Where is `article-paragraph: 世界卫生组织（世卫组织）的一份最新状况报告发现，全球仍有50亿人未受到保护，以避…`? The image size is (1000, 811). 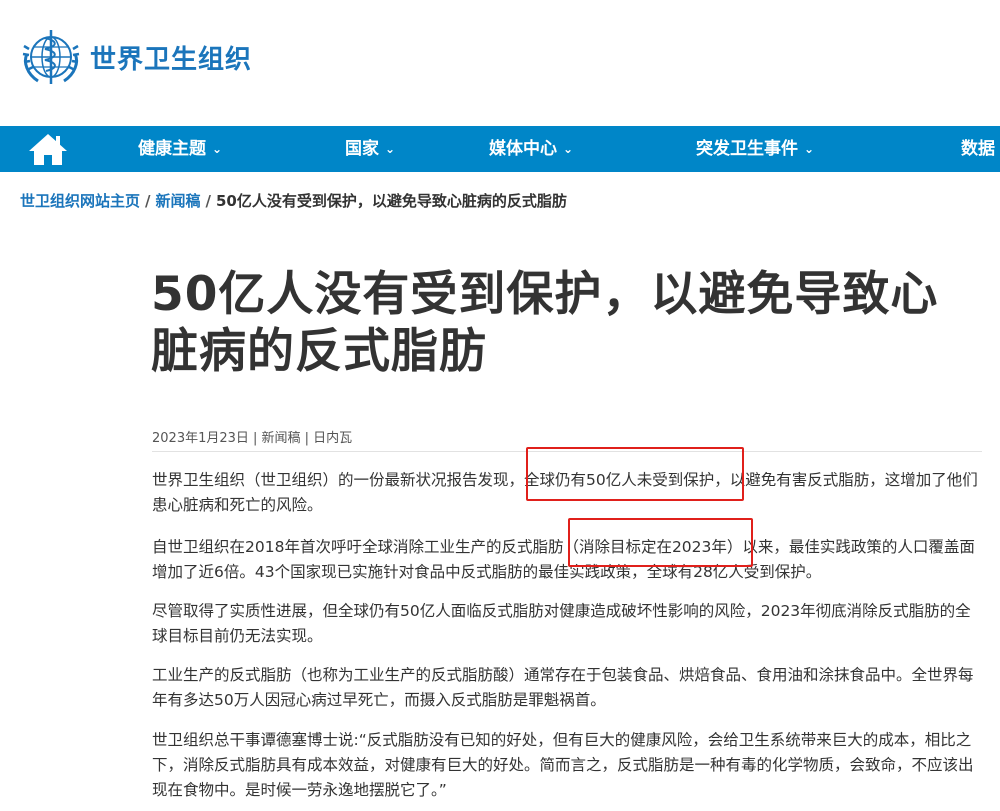
article-paragraph: 世界卫生组织（世卫组织）的一份最新状况报告发现，全球仍有50亿人未受到保护，以避… is located at coordinates (565, 492).